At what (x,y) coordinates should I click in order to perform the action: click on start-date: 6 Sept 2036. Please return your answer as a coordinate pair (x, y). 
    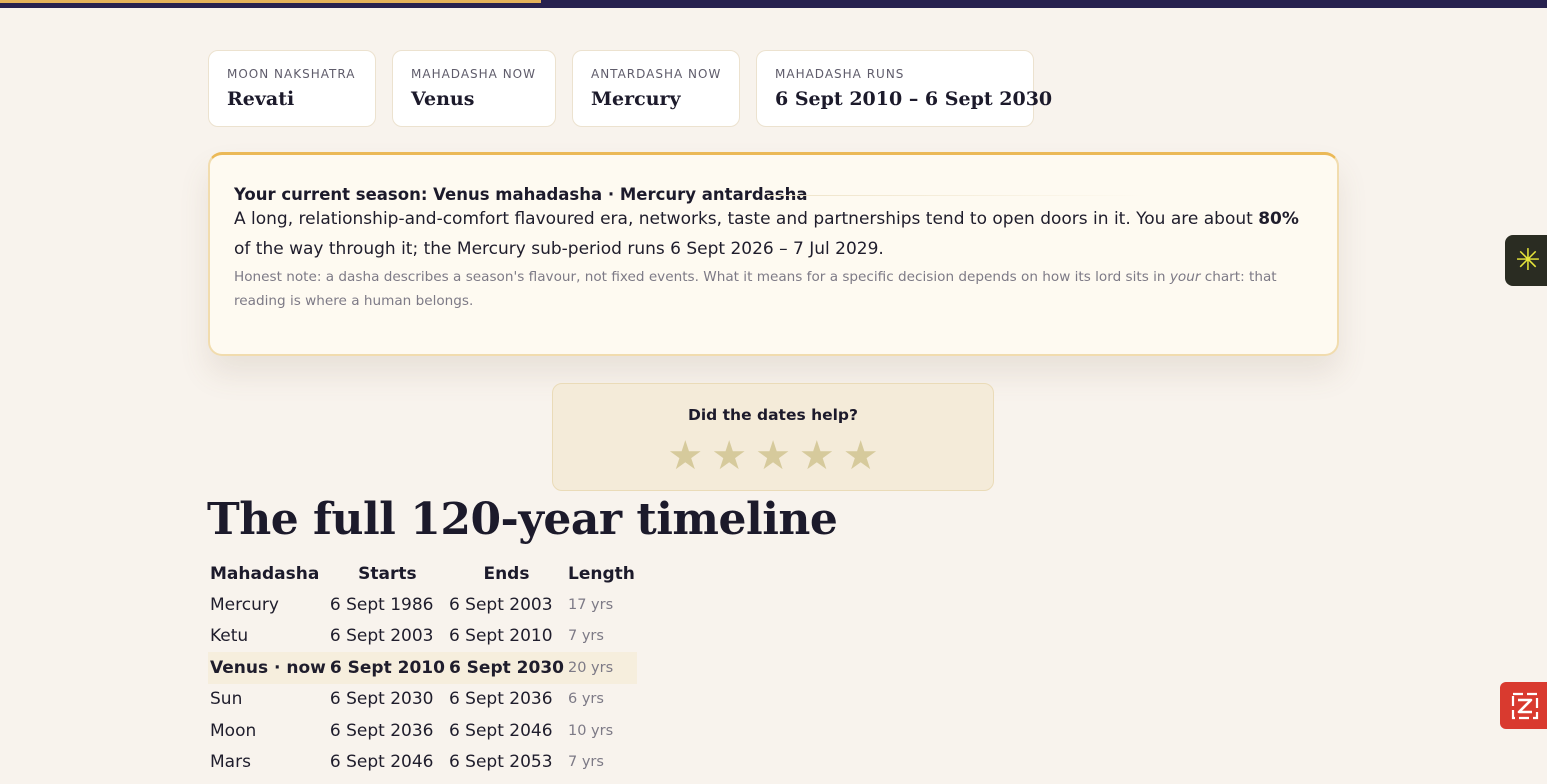
    Looking at the image, I should click on (381, 730).